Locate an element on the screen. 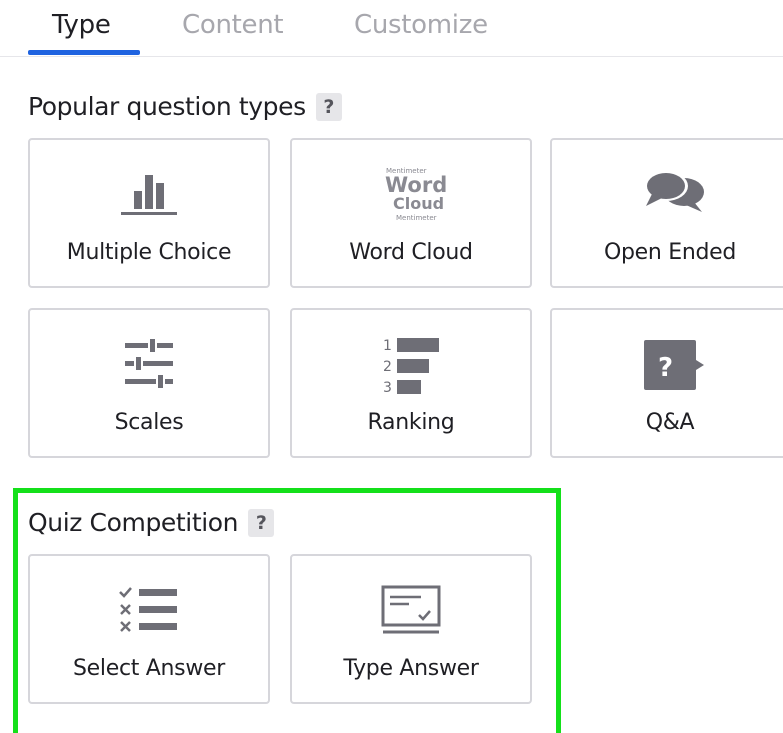 This screenshot has height=733, width=783. bar-chart-icon is located at coordinates (149, 194).